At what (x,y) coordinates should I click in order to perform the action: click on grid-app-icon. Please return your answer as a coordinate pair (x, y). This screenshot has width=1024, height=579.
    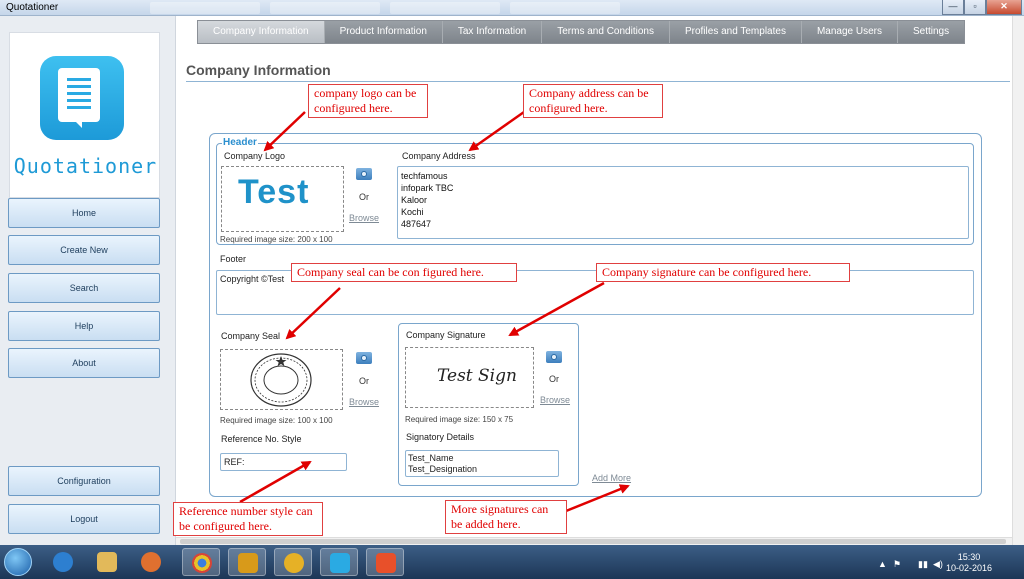
    Looking at the image, I should click on (248, 563).